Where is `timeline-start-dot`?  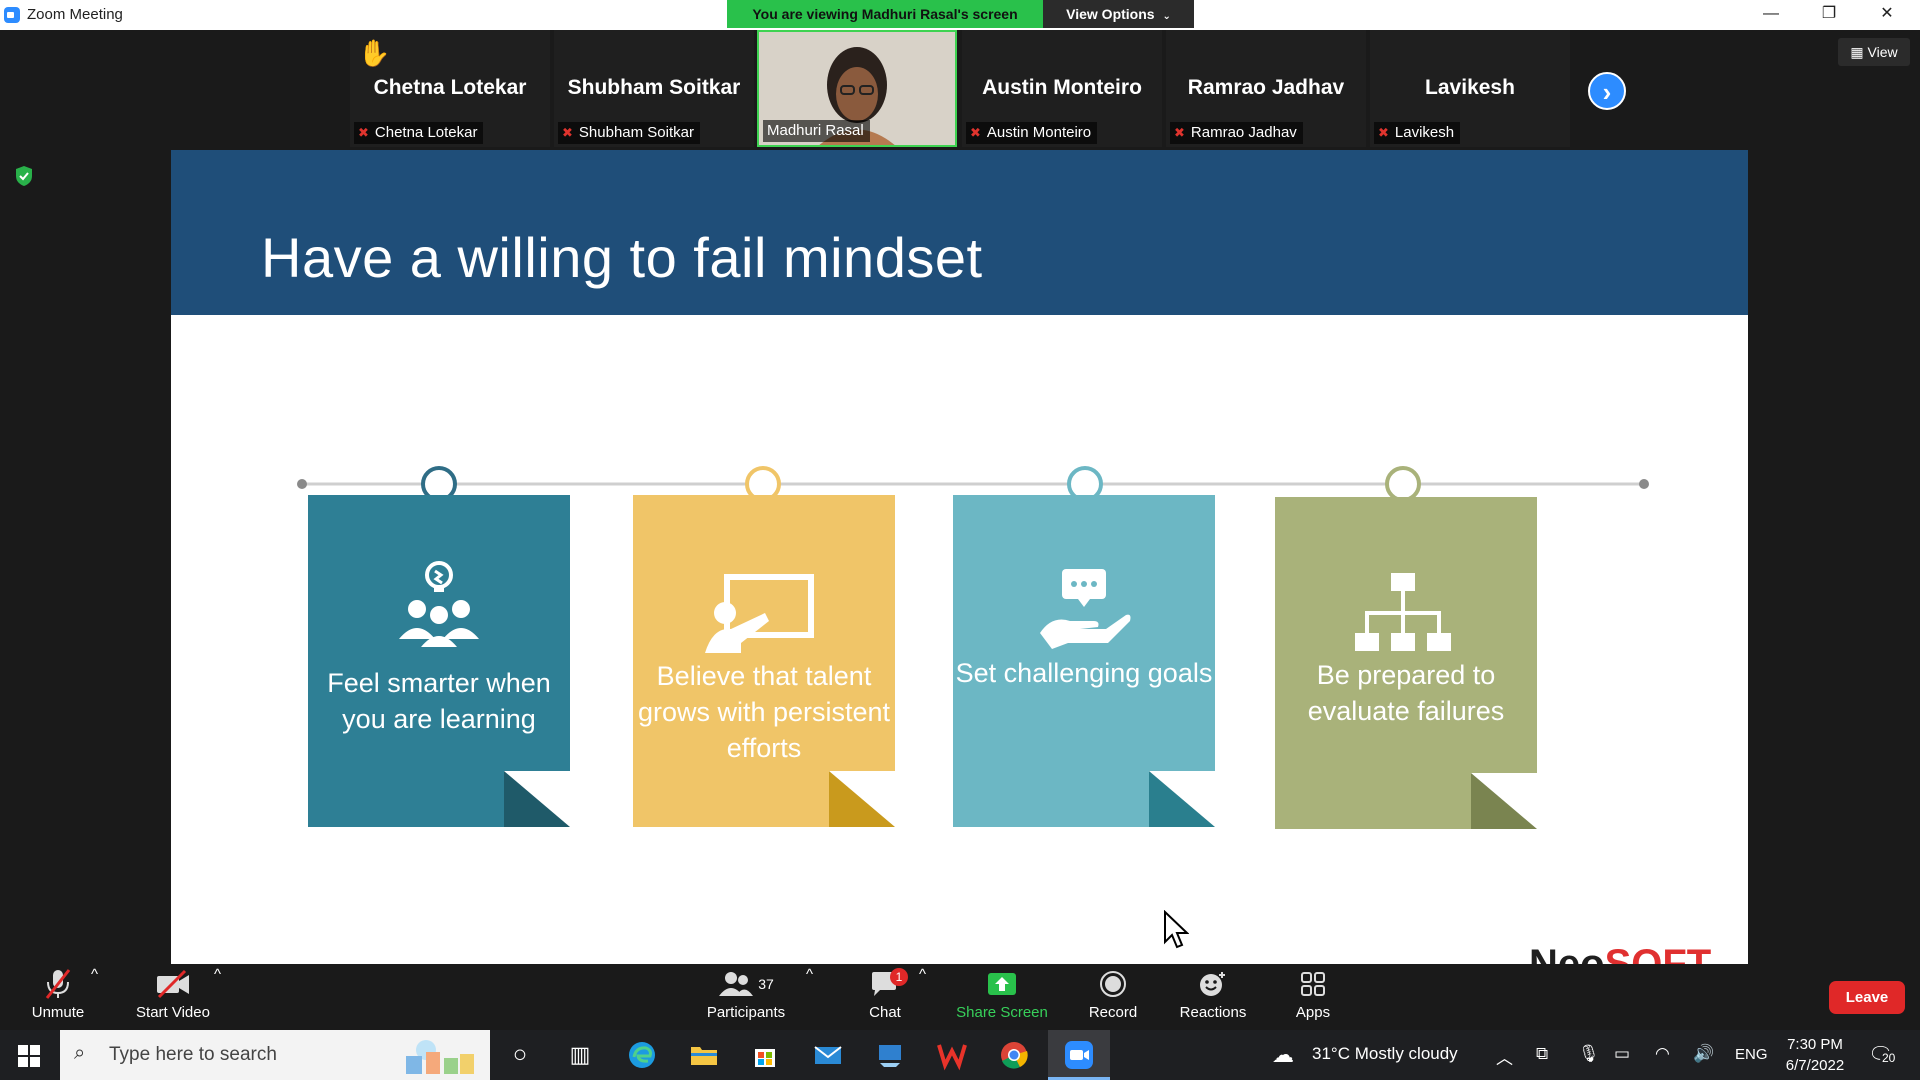 timeline-start-dot is located at coordinates (302, 484).